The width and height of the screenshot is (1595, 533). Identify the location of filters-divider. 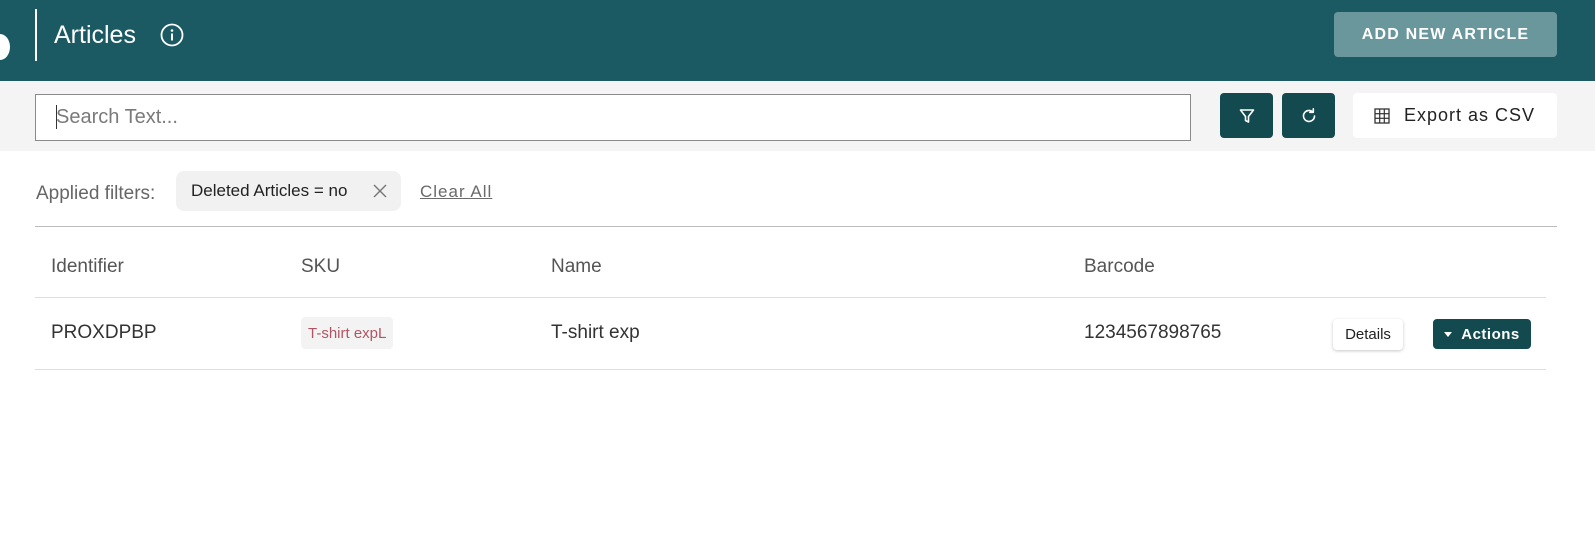
(796, 226).